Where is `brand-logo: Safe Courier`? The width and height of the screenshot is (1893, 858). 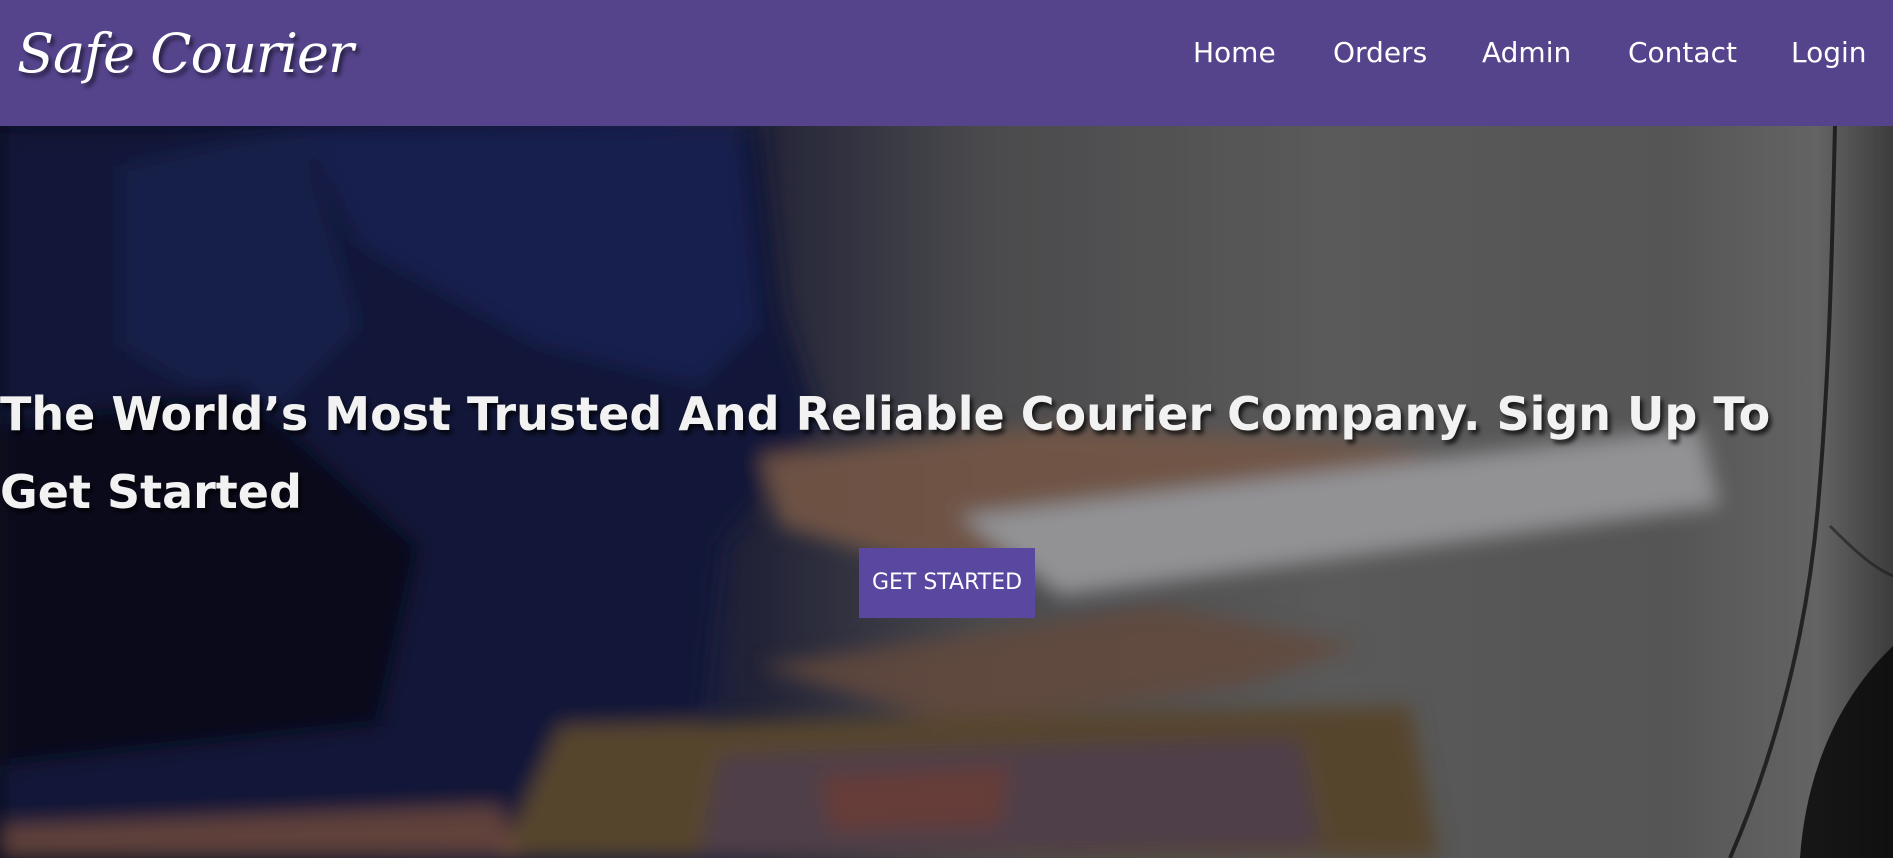 brand-logo: Safe Courier is located at coordinates (185, 54).